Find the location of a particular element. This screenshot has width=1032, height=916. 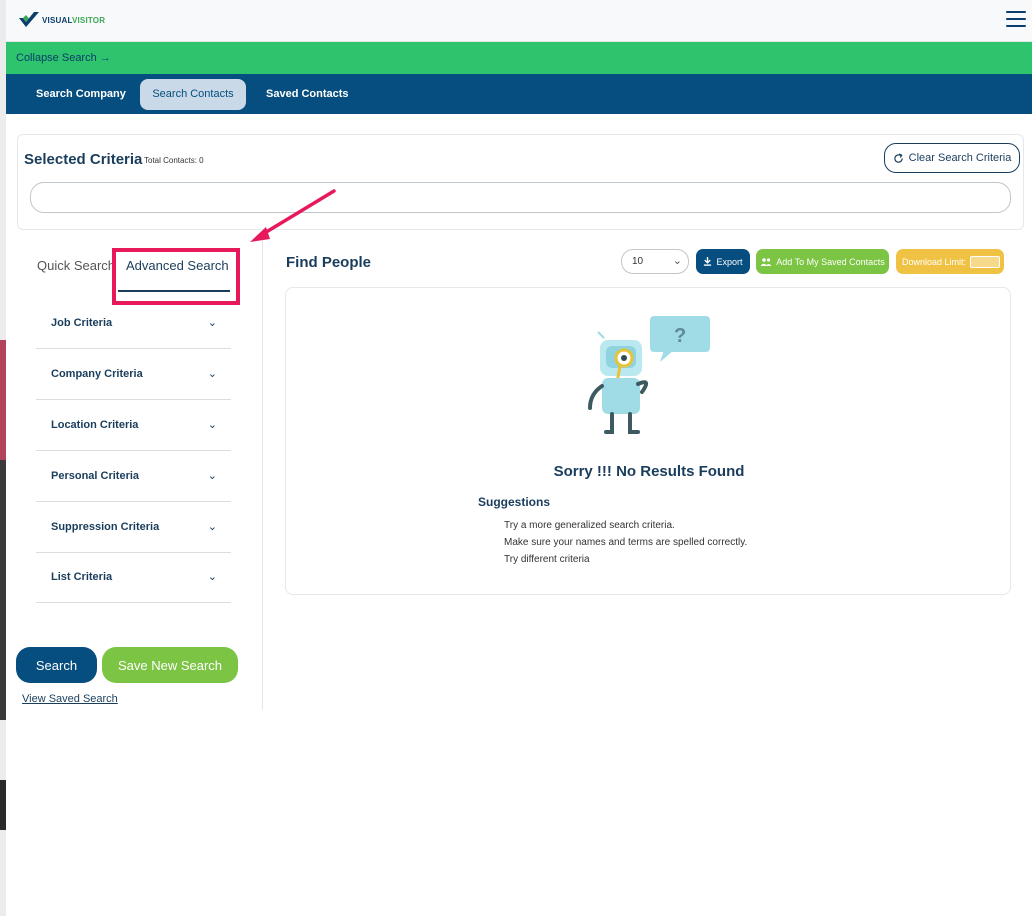

hamburger-icon is located at coordinates (1016, 19).